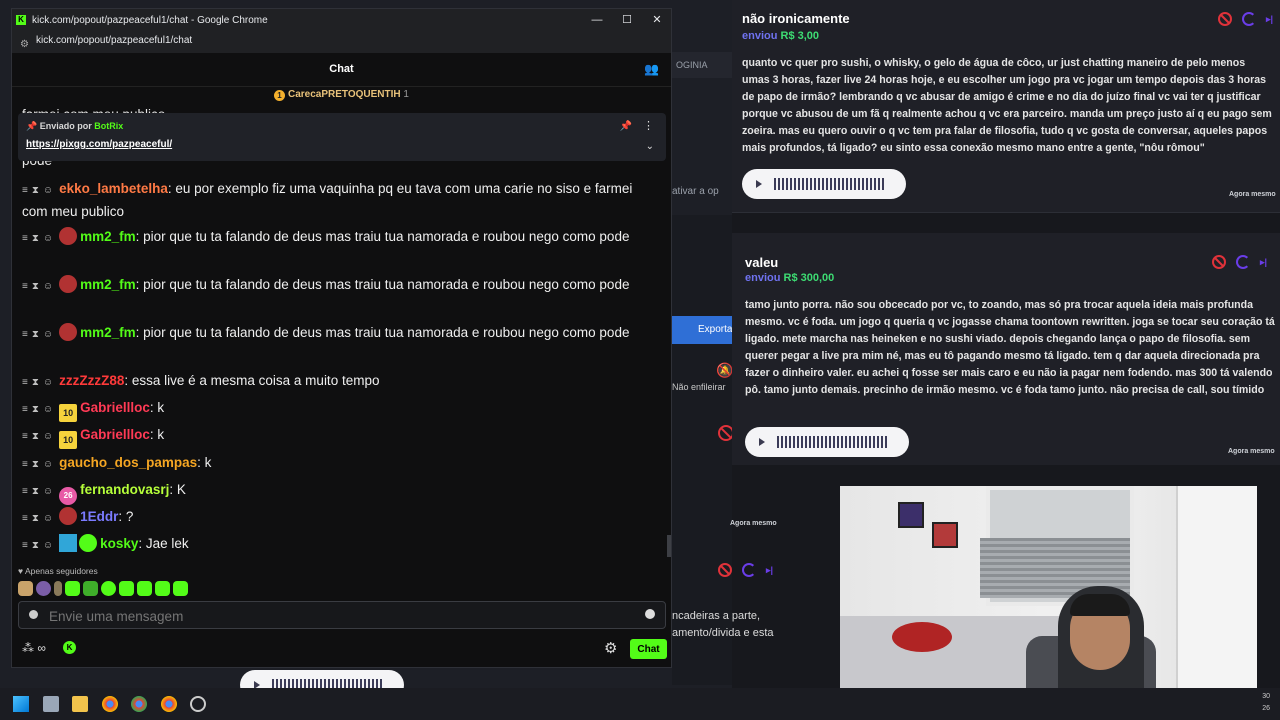 The image size is (1280, 720). I want to click on pinned-by: 📌 Enviado por BotRix, so click(74, 126).